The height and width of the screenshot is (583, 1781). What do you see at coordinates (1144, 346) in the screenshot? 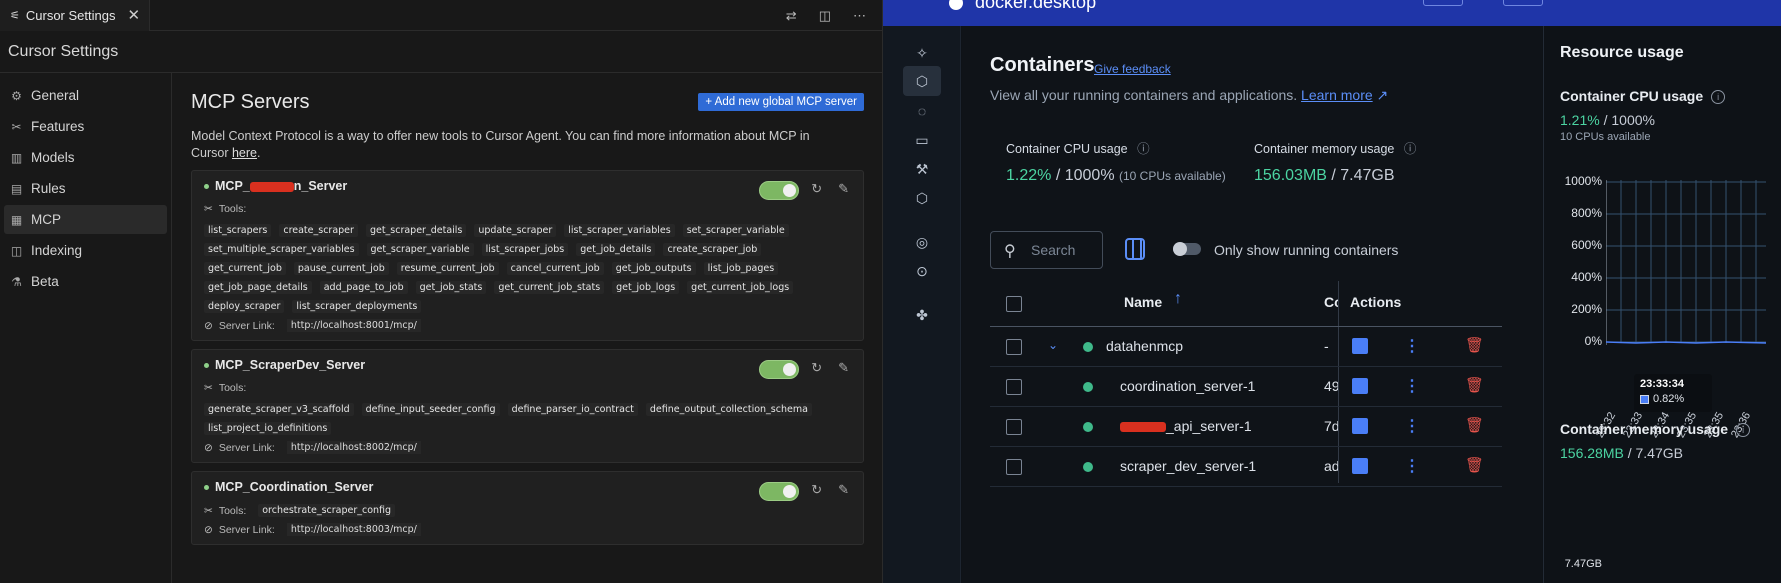
I see `container-name: datahenmcp` at bounding box center [1144, 346].